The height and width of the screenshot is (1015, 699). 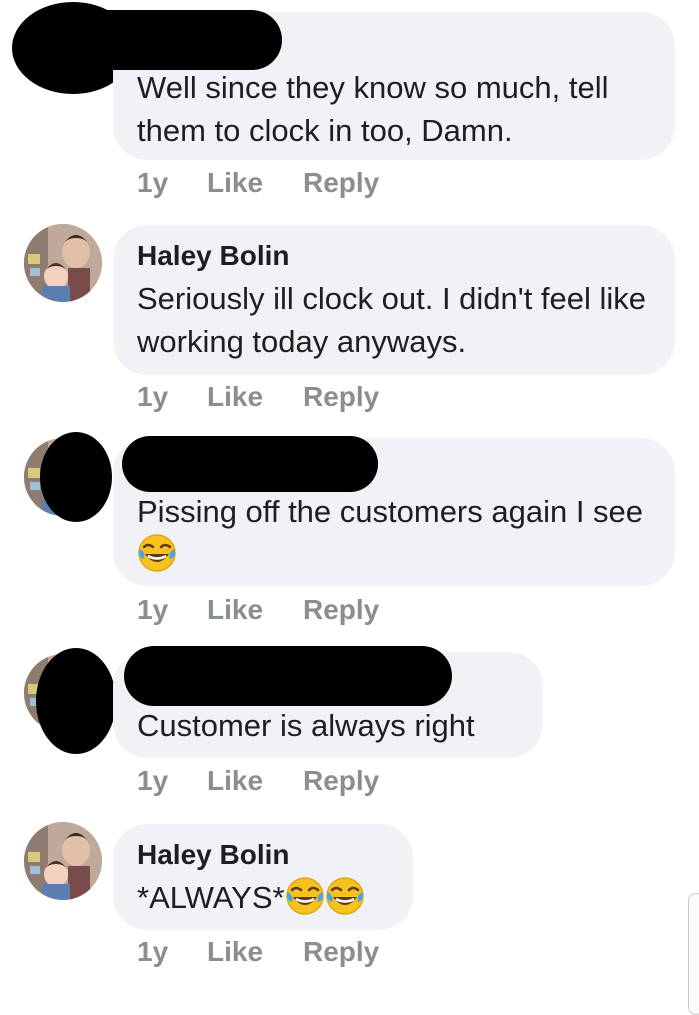 I want to click on comment-bubble: Haley Bolin *ALWAYS*, so click(x=263, y=877).